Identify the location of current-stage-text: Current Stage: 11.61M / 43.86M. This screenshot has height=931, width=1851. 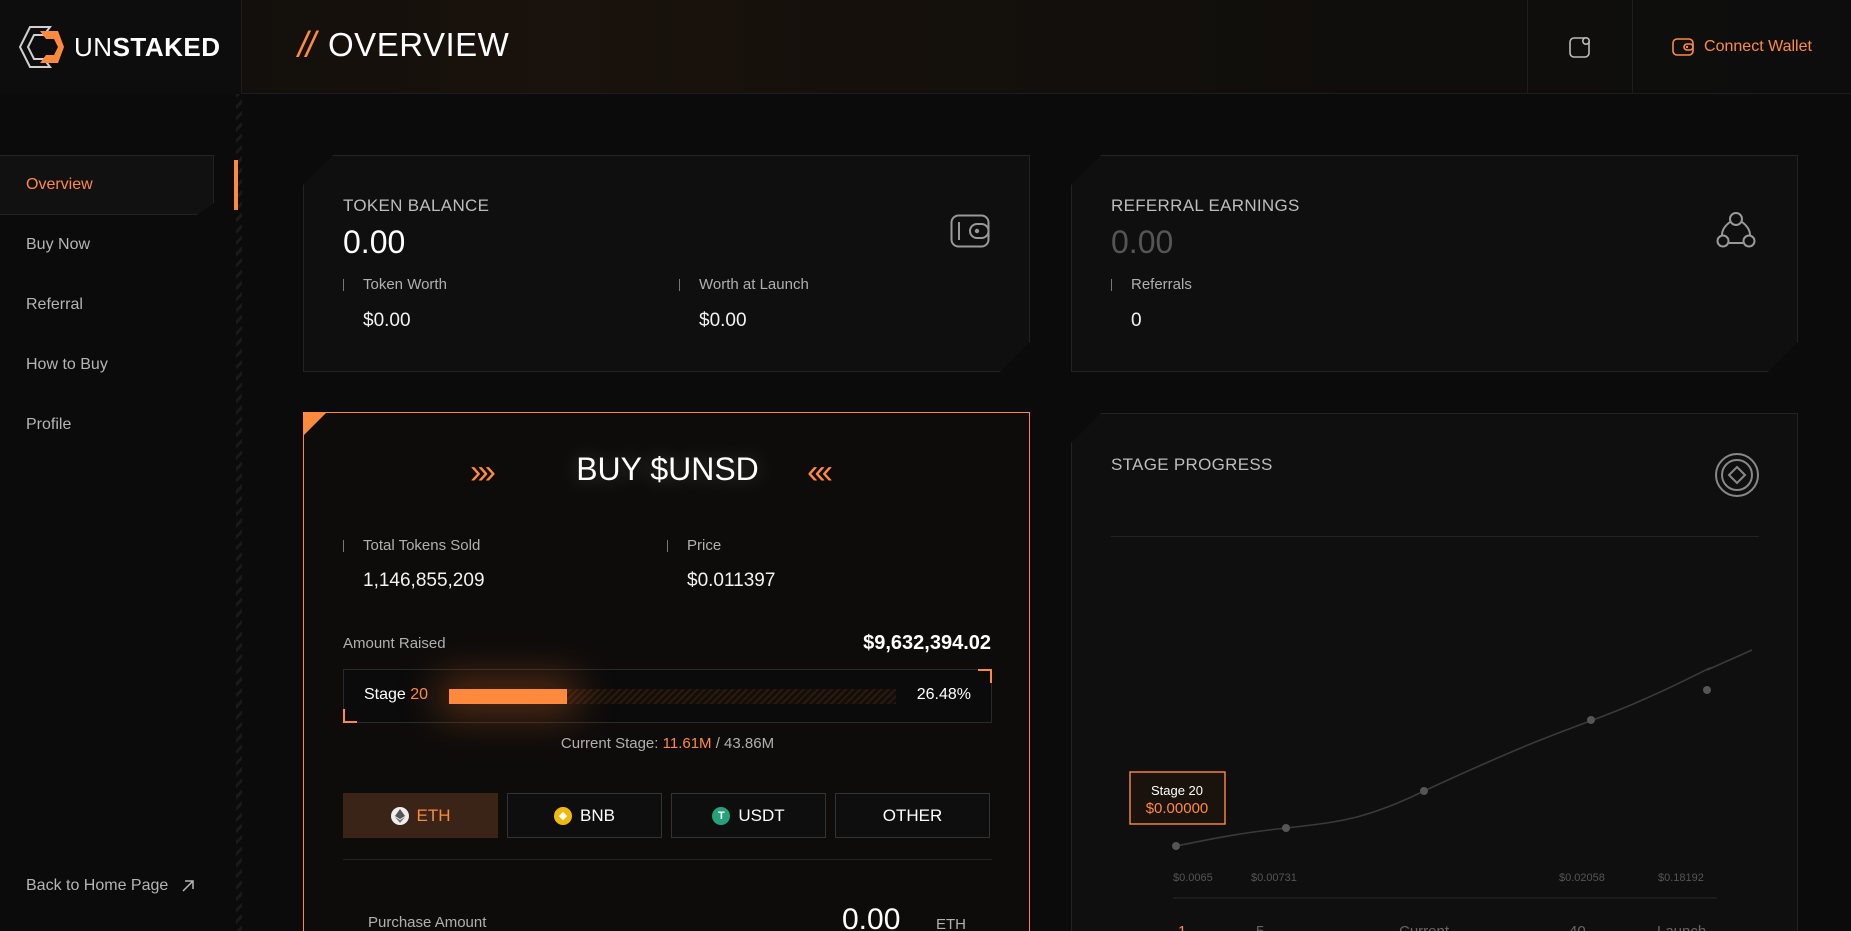
(667, 743).